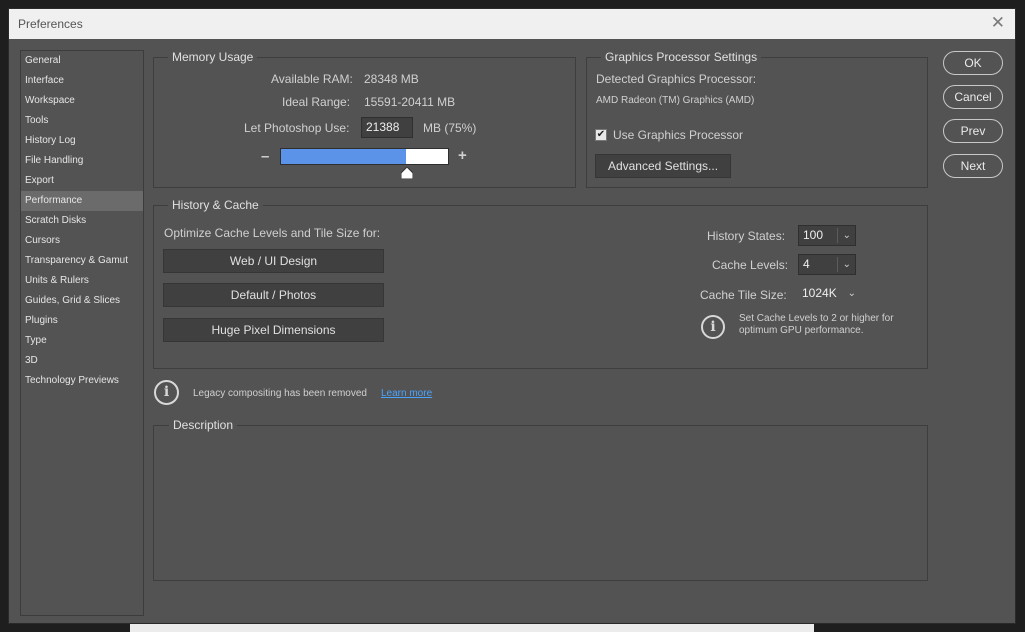 The height and width of the screenshot is (632, 1025). I want to click on cache-levels-dropdown: 4 ⌄, so click(827, 264).